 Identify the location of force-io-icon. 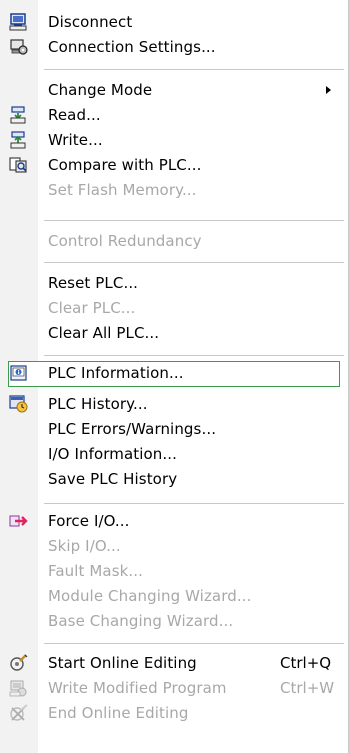
(19, 521).